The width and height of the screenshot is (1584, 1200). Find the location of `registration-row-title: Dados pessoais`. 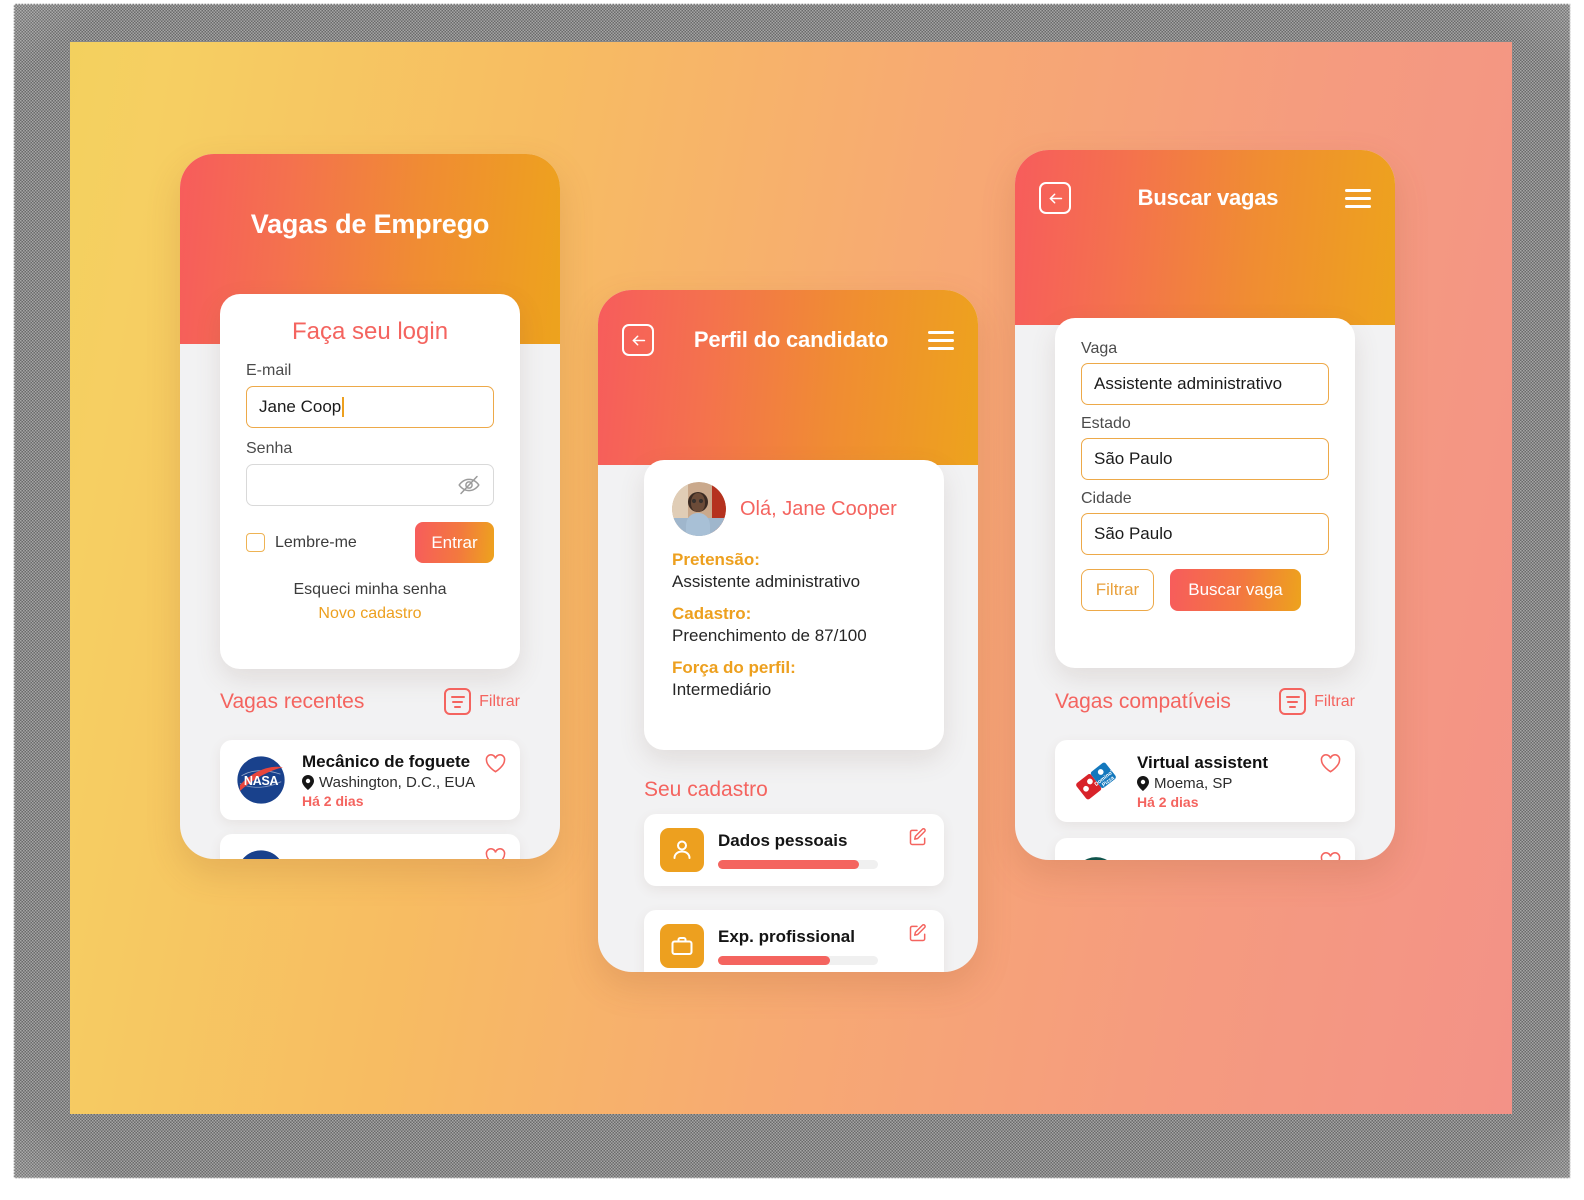

registration-row-title: Dados pessoais is located at coordinates (783, 840).